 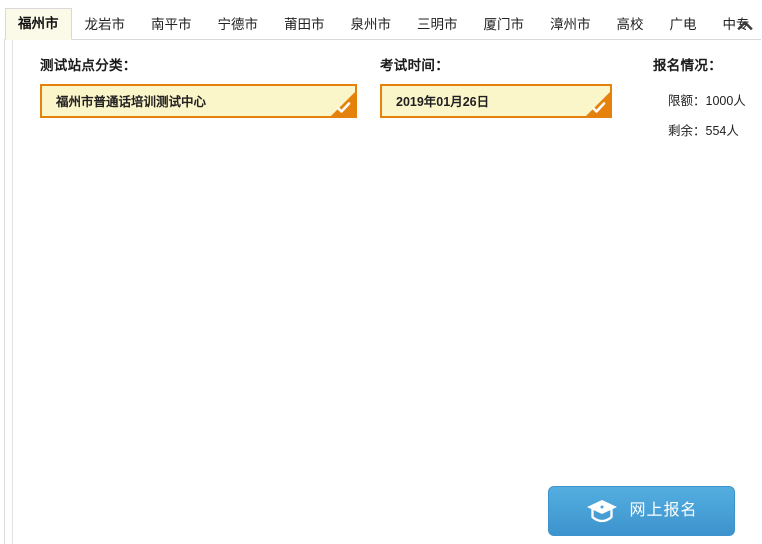 I want to click on tab-label: 三明市, so click(x=437, y=24).